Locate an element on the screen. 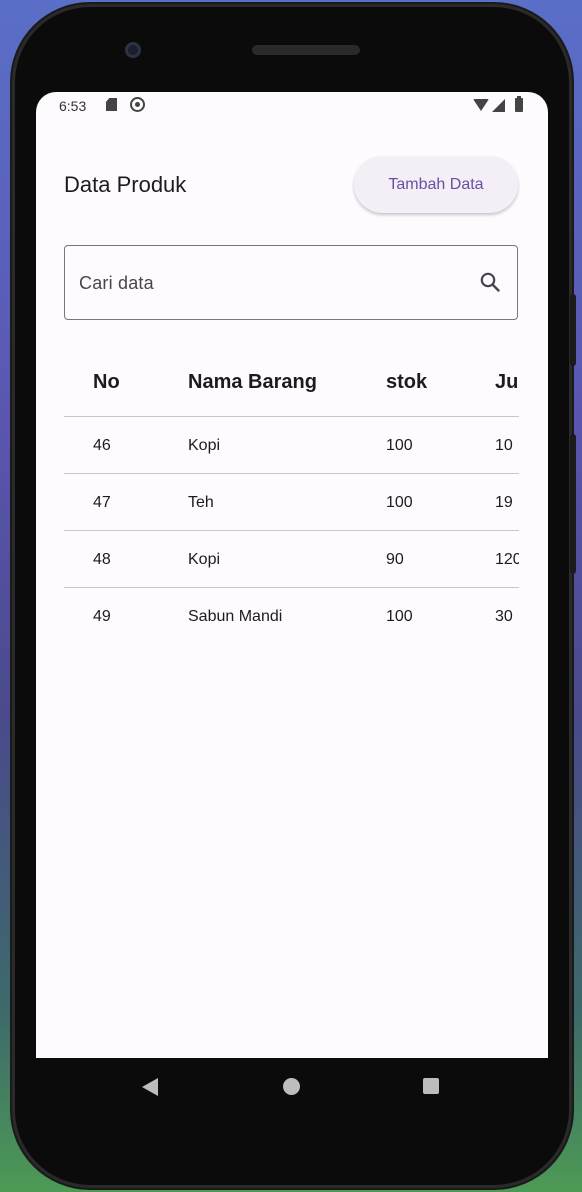  table-row: 48 Kopi 90 120 is located at coordinates (291, 559).